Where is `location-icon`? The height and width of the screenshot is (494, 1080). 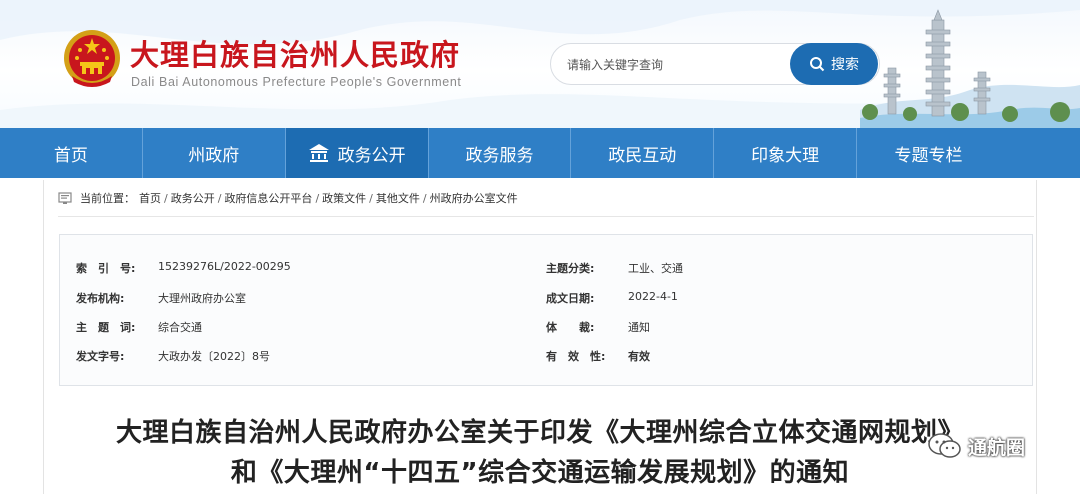 location-icon is located at coordinates (65, 198).